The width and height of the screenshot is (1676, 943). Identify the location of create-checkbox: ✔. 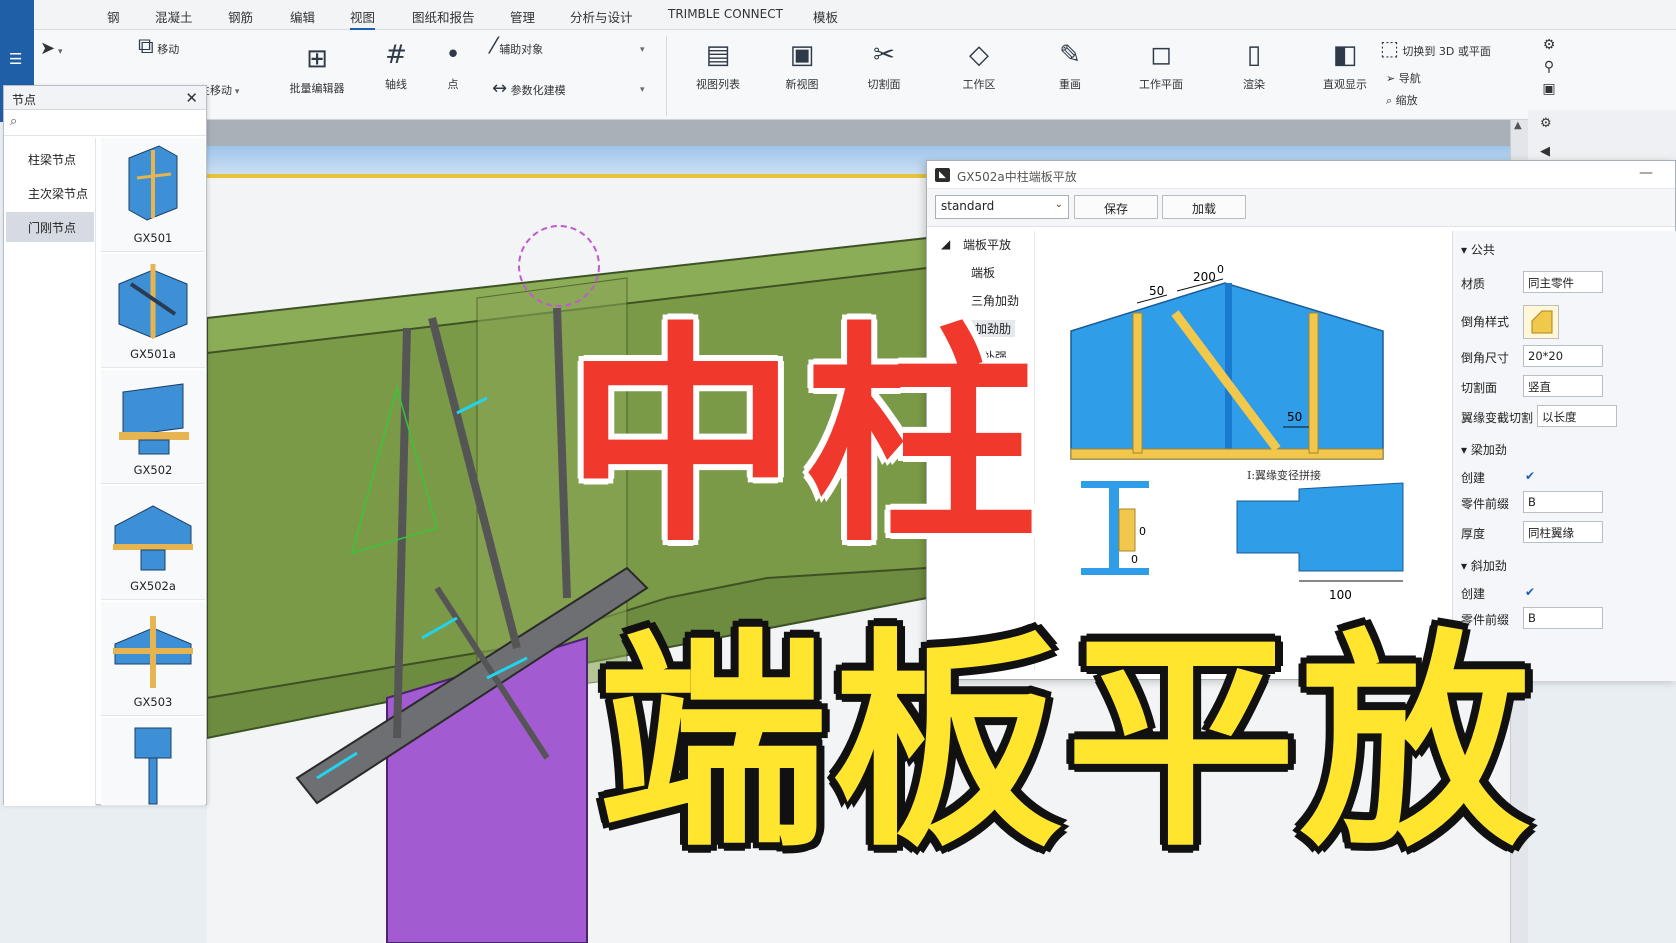
(1530, 476).